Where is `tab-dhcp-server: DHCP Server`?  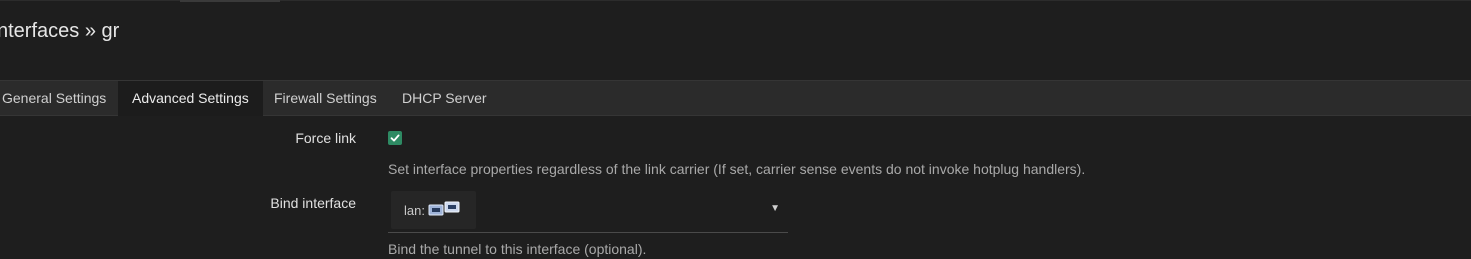 tab-dhcp-server: DHCP Server is located at coordinates (444, 98).